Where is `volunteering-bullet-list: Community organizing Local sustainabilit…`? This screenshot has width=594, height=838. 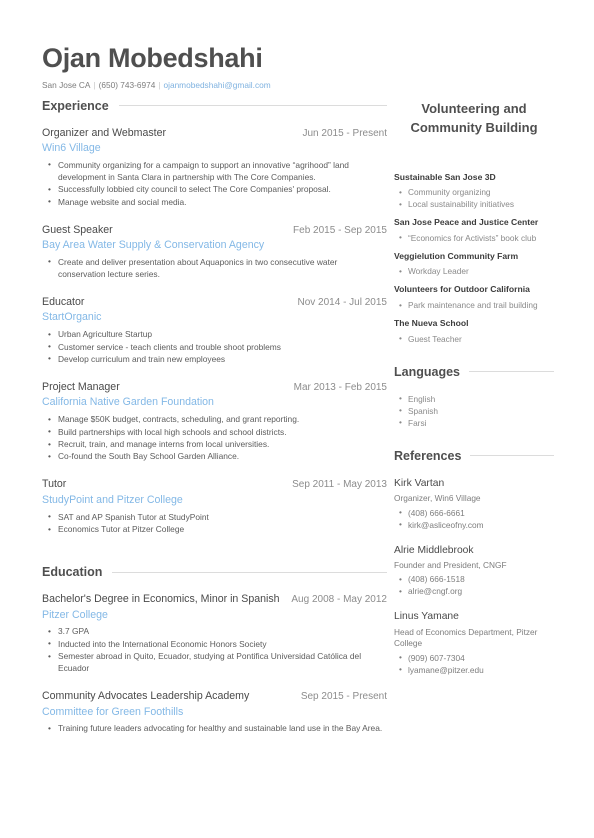
volunteering-bullet-list: Community organizing Local sustainabilit… is located at coordinates (474, 198).